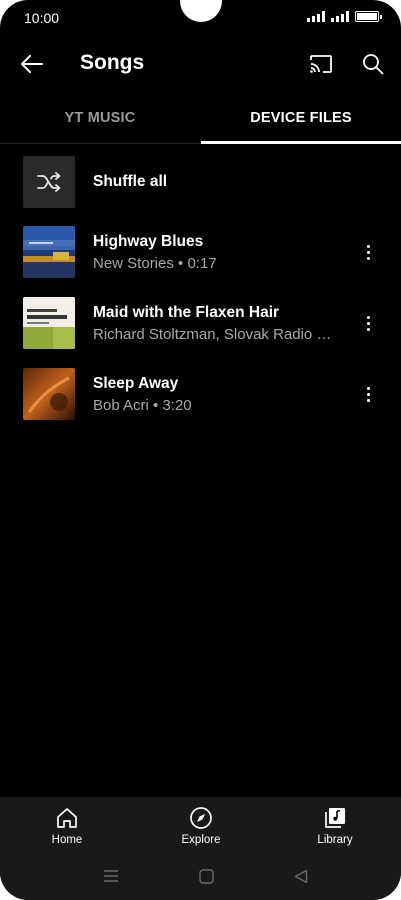  I want to click on search-icon, so click(373, 64).